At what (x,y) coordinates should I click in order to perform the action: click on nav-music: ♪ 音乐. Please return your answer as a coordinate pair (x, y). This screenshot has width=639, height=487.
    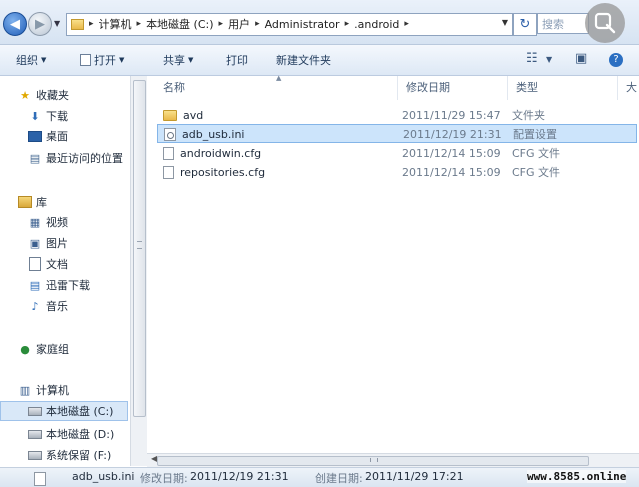
    Looking at the image, I should click on (48, 306).